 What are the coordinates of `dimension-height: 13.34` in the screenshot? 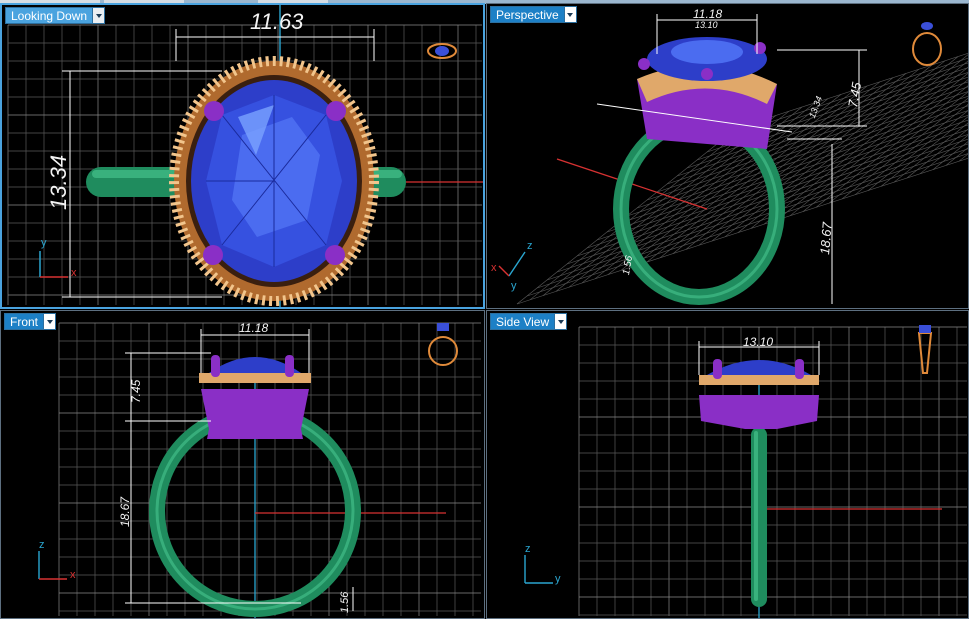 It's located at (58, 182).